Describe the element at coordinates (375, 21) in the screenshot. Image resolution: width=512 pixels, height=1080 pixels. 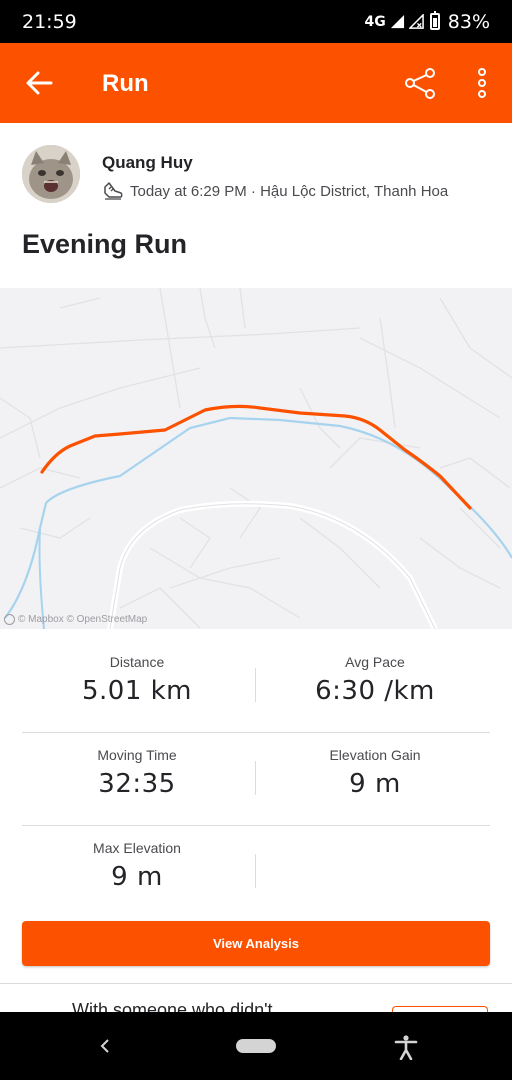
I see `network-type: 4G` at that location.